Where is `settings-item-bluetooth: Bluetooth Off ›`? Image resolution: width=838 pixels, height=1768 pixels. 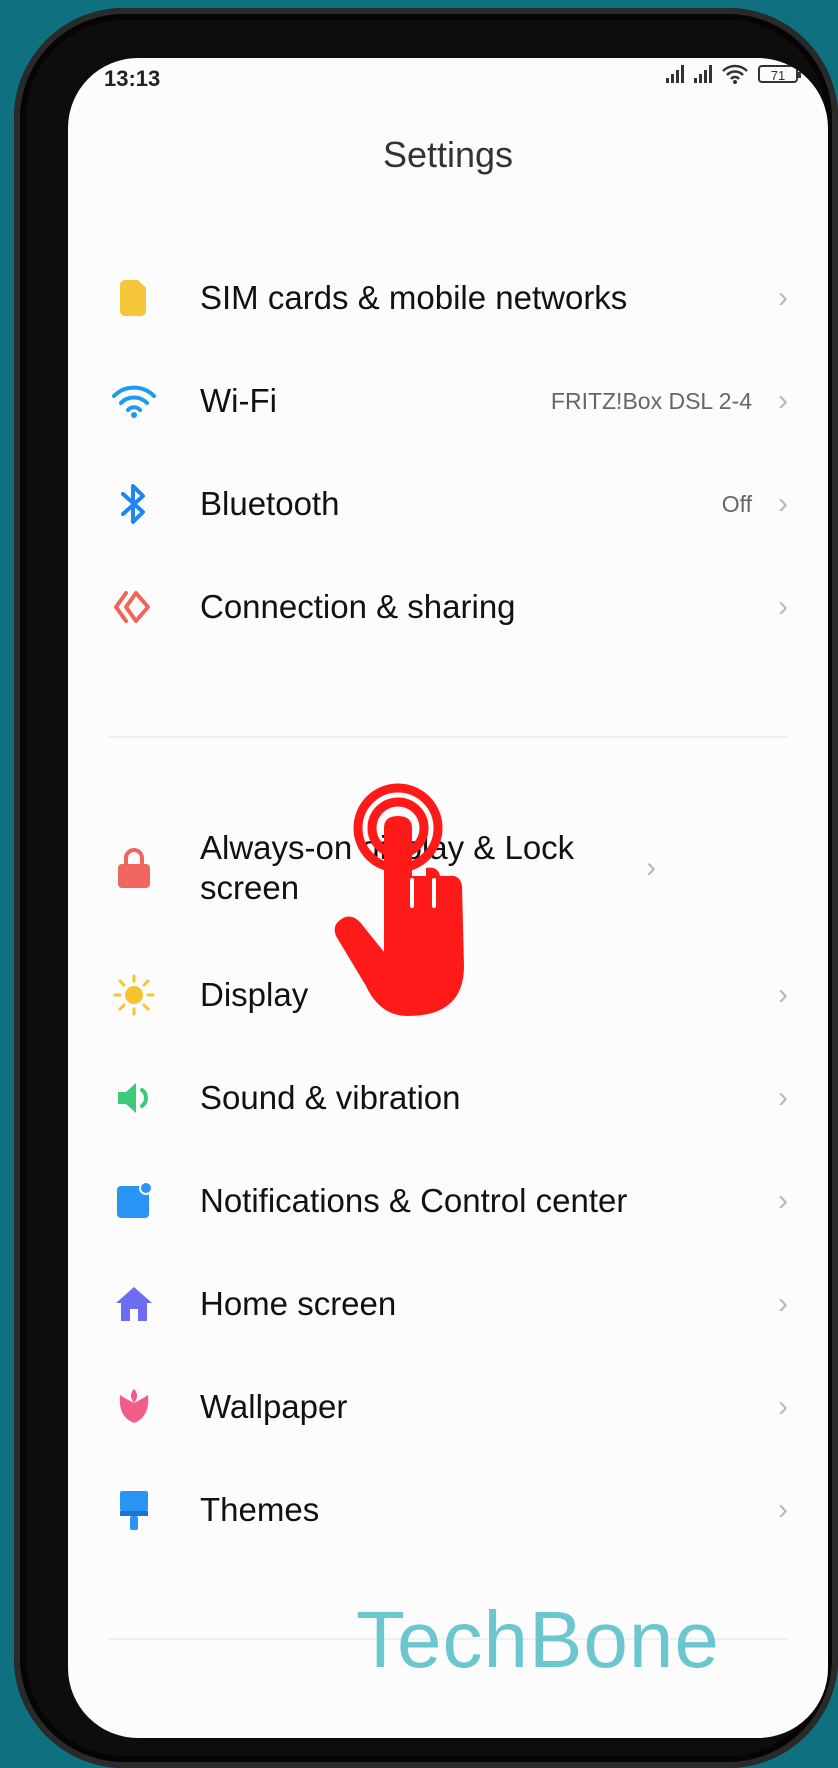 settings-item-bluetooth: Bluetooth Off › is located at coordinates (448, 504).